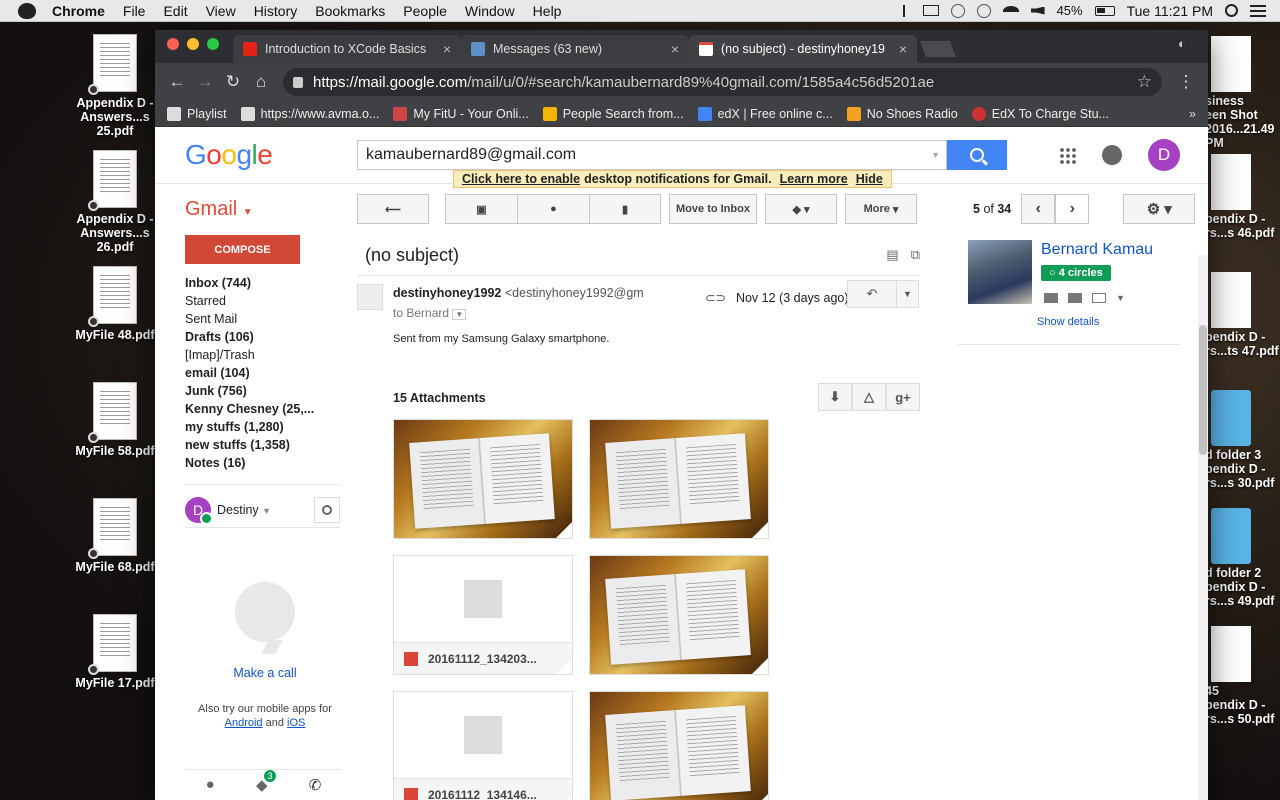 Image resolution: width=1280 pixels, height=800 pixels. I want to click on tab-xcode: Introduction to XCode Basics ×, so click(347, 49).